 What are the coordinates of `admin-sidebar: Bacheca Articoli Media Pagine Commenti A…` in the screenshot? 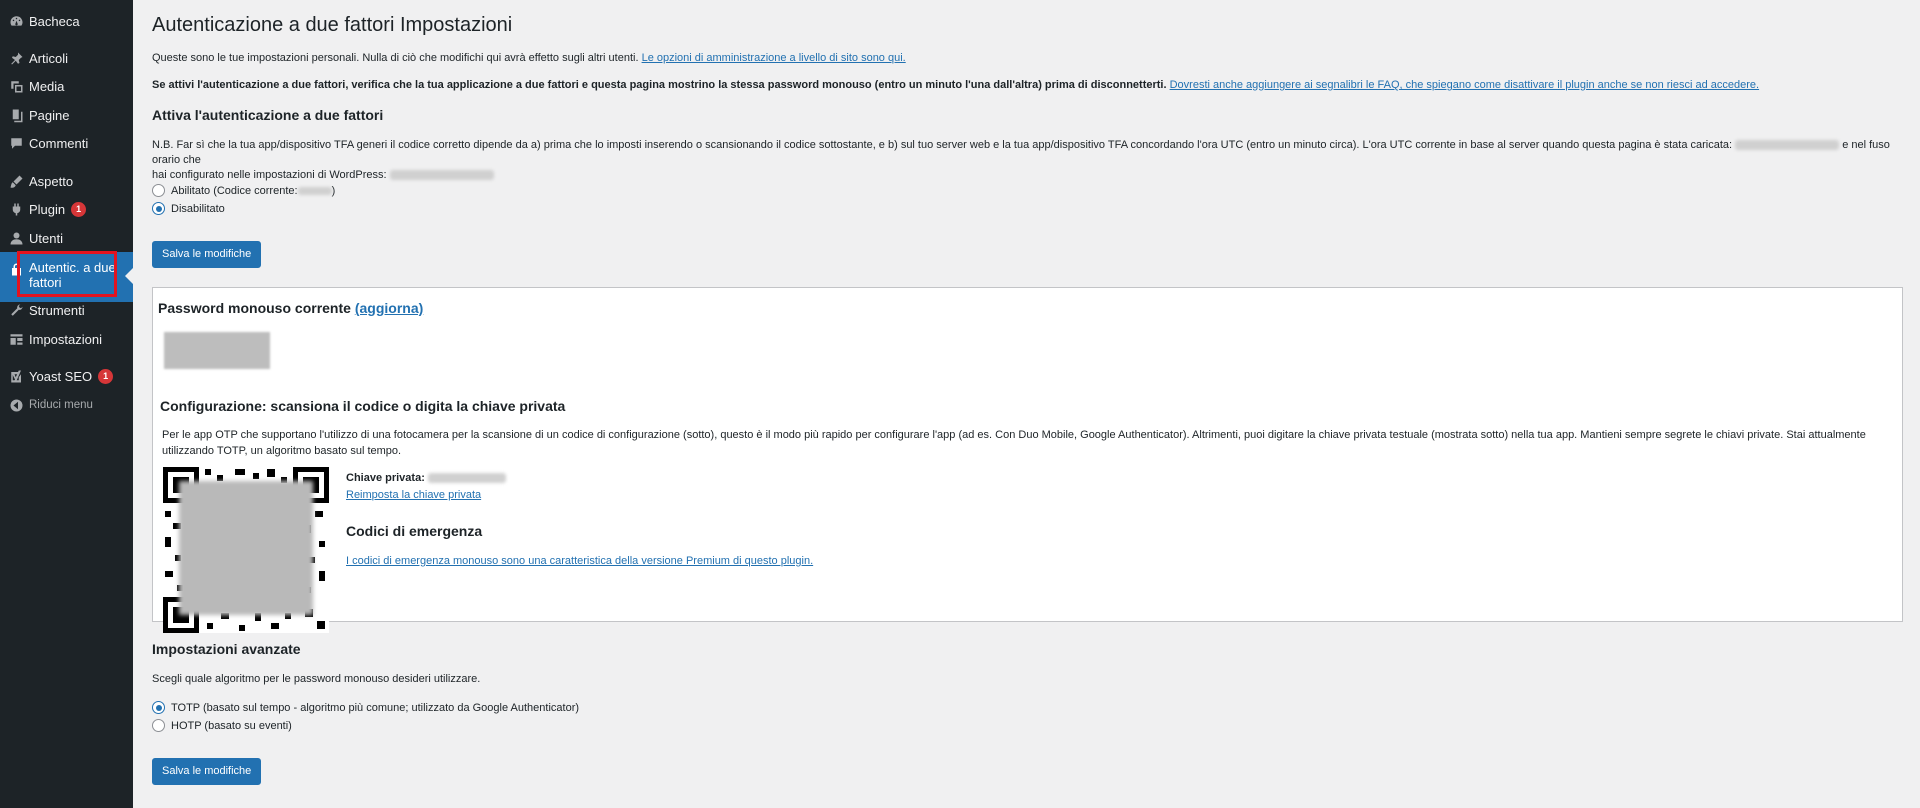 It's located at (66, 404).